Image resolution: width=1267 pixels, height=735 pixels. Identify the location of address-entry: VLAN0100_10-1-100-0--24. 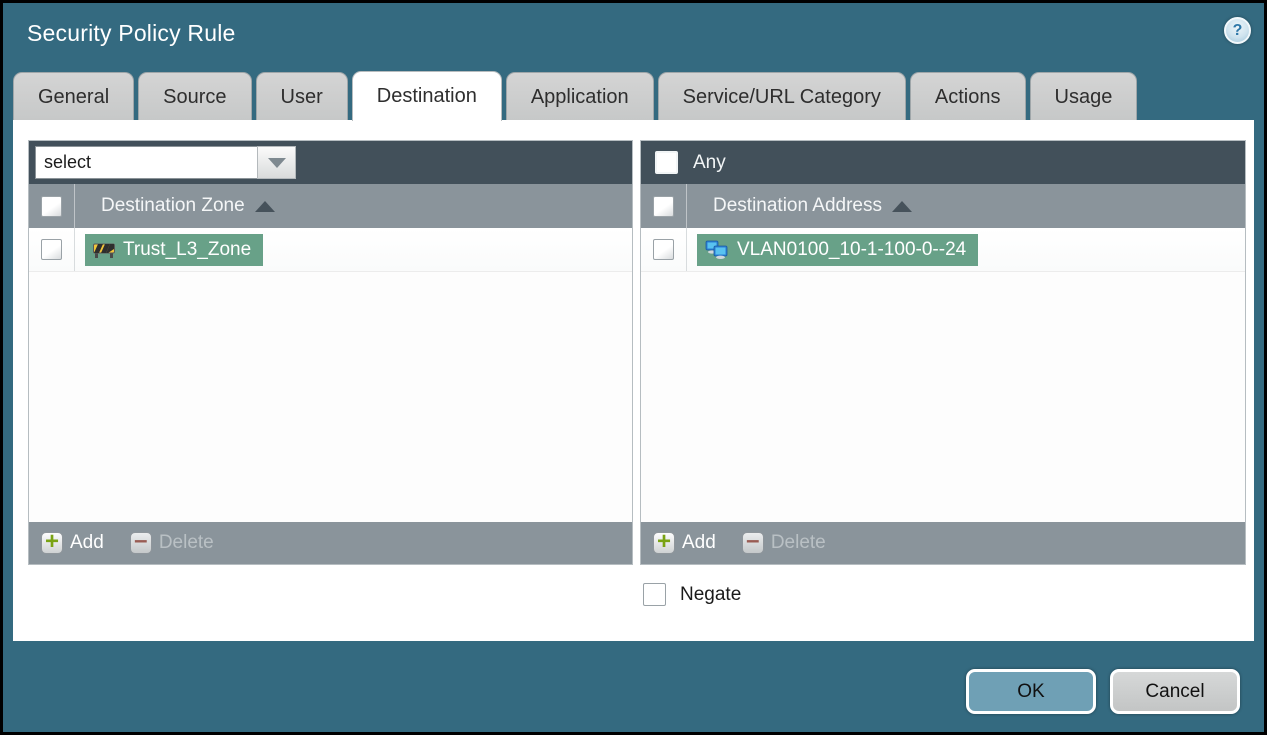
(838, 249).